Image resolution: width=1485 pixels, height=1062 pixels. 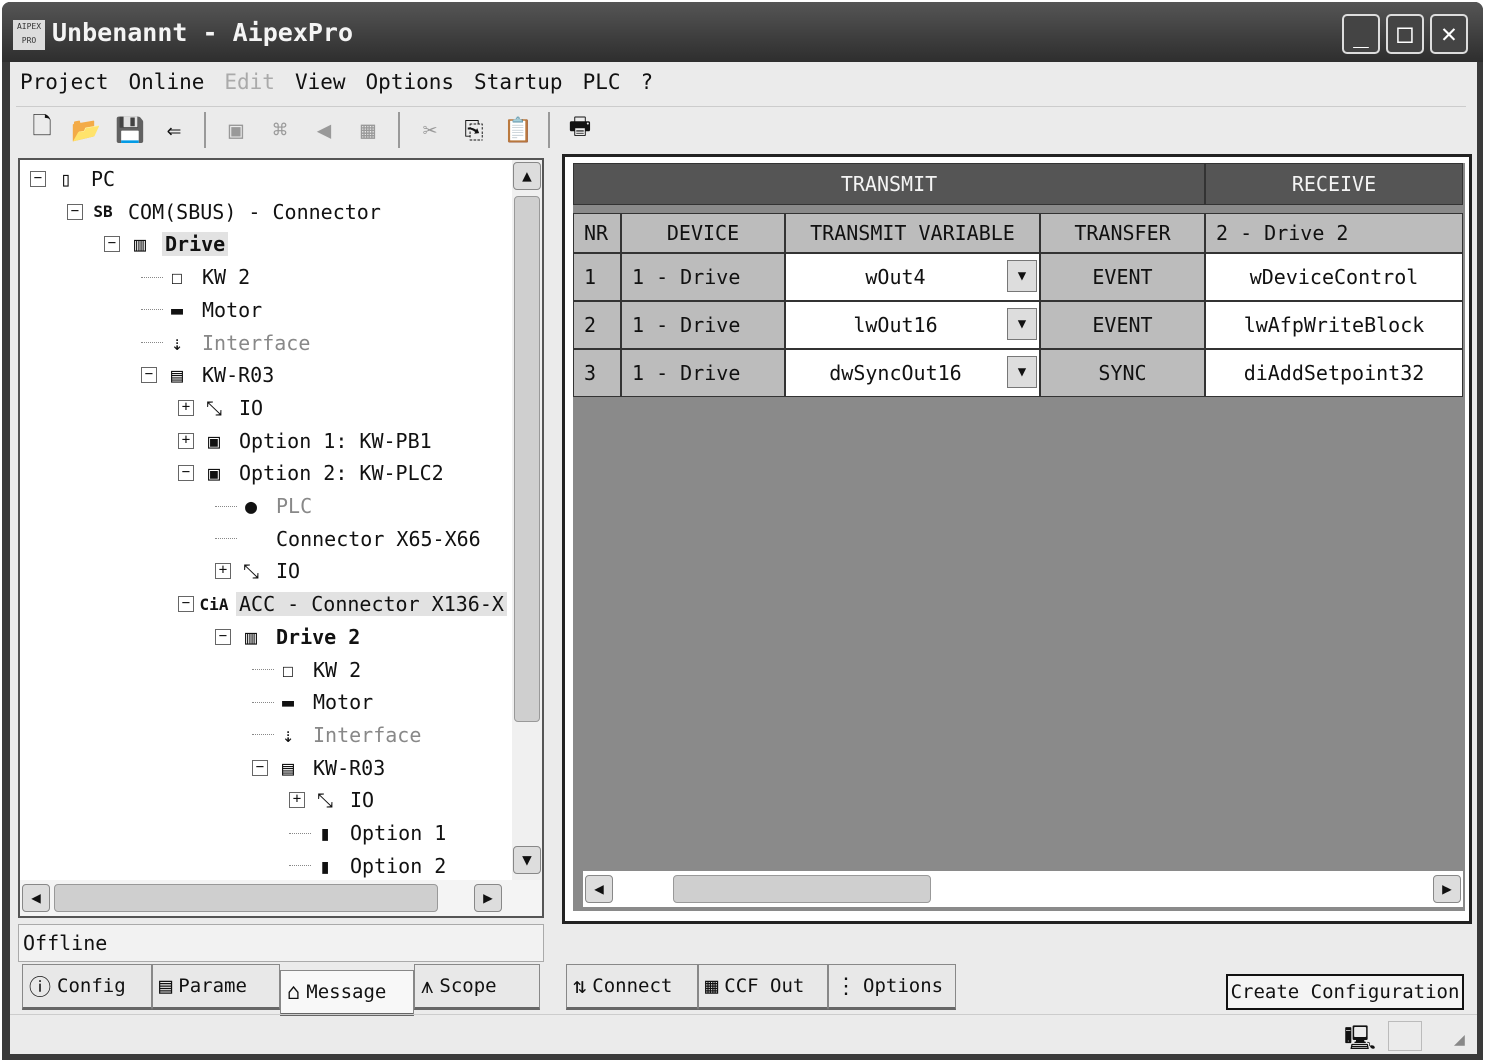 What do you see at coordinates (912, 325) in the screenshot?
I see `transmit-variable-cell: lwOut16 ▼` at bounding box center [912, 325].